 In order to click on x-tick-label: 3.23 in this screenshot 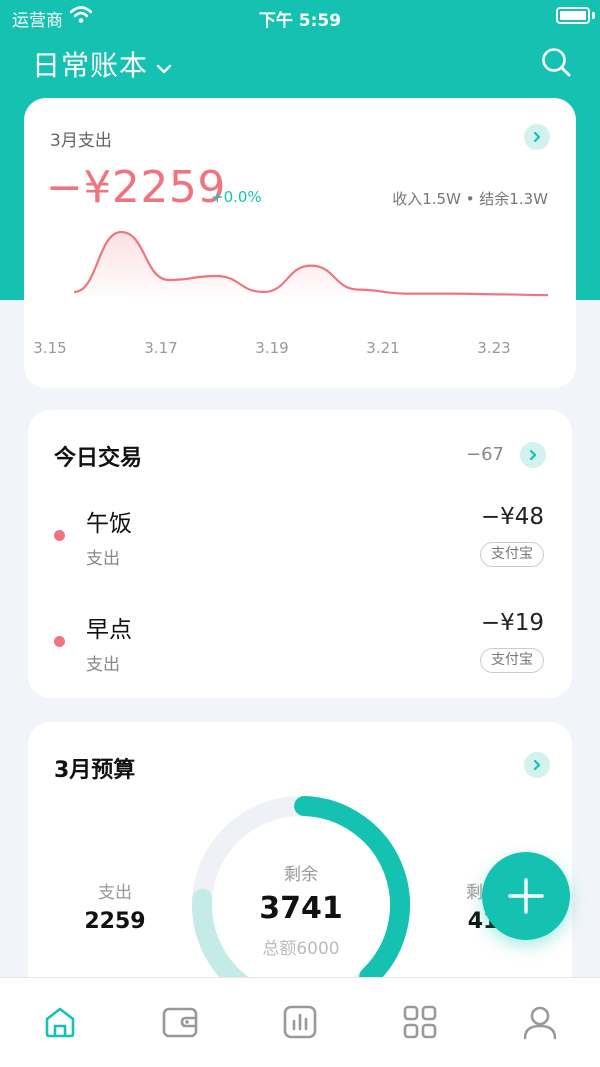, I will do `click(493, 348)`.